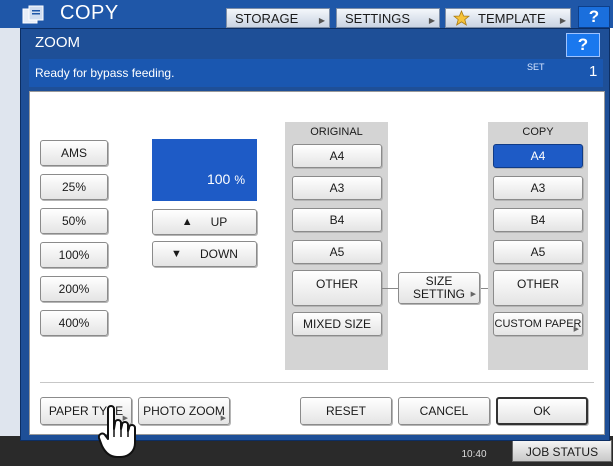 This screenshot has width=613, height=466. Describe the element at coordinates (562, 451) in the screenshot. I see `job-status-button: JOB STATUS` at that location.